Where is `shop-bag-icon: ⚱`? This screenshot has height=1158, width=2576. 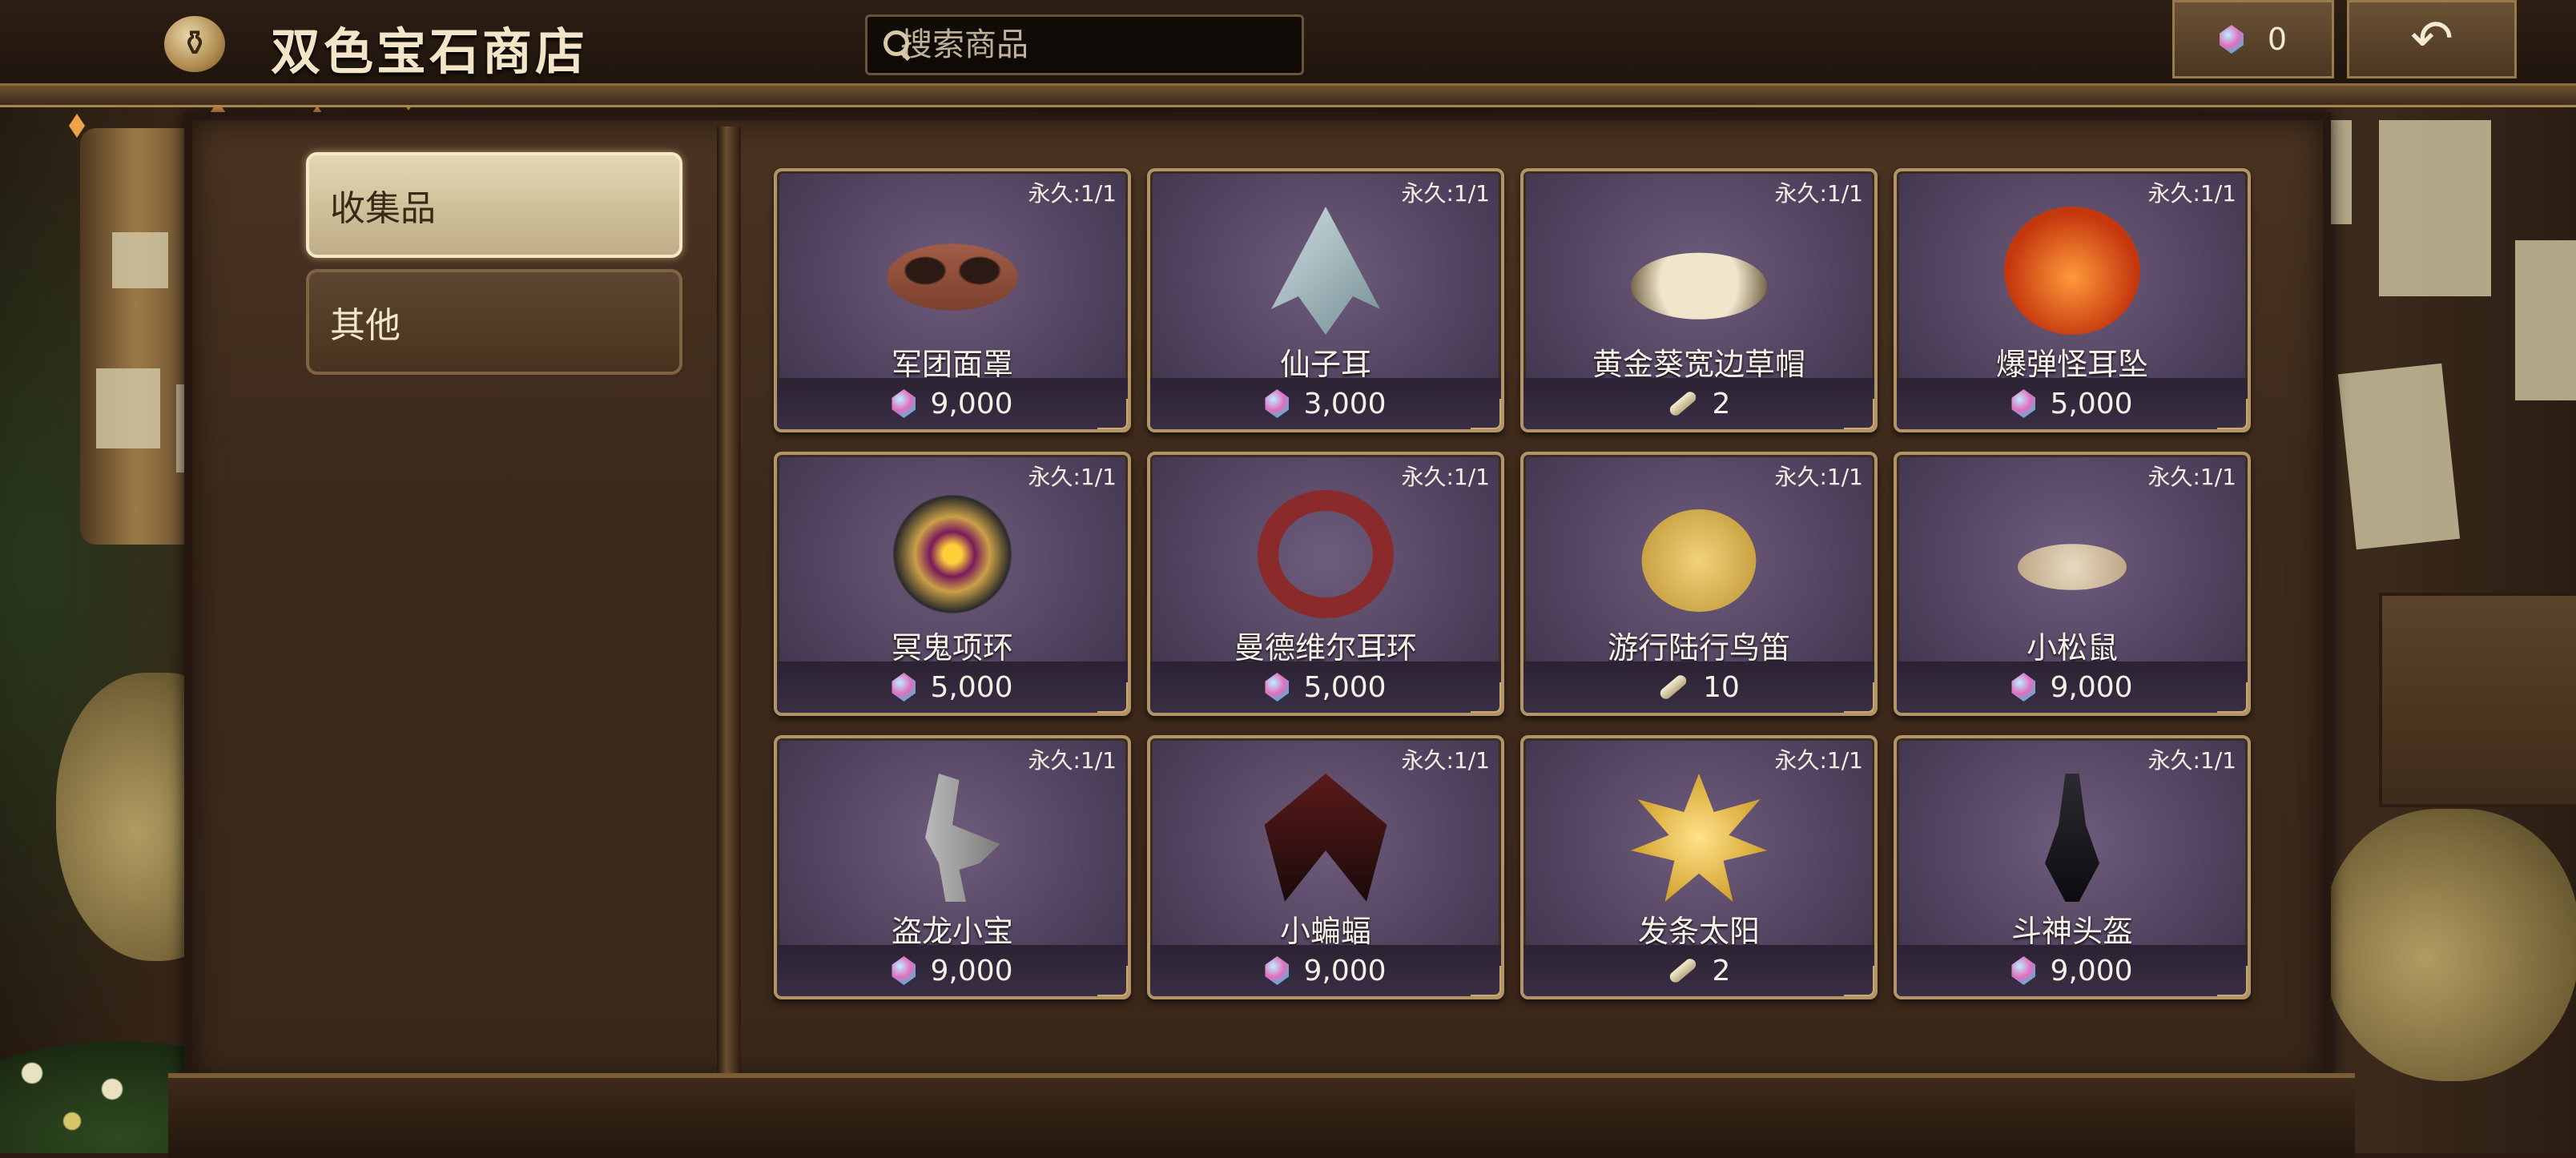 shop-bag-icon: ⚱ is located at coordinates (194, 44).